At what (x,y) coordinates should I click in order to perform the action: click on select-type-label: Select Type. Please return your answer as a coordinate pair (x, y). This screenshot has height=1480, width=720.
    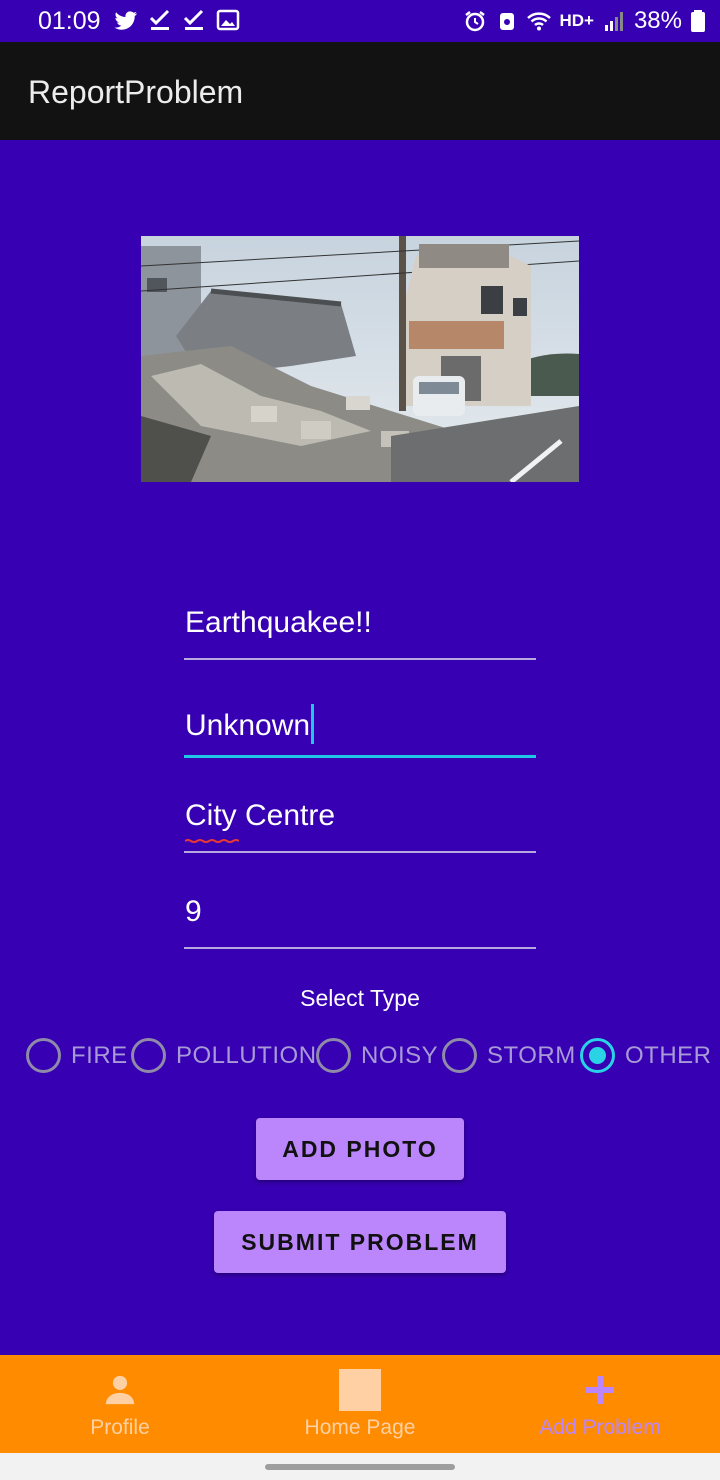
    Looking at the image, I should click on (360, 998).